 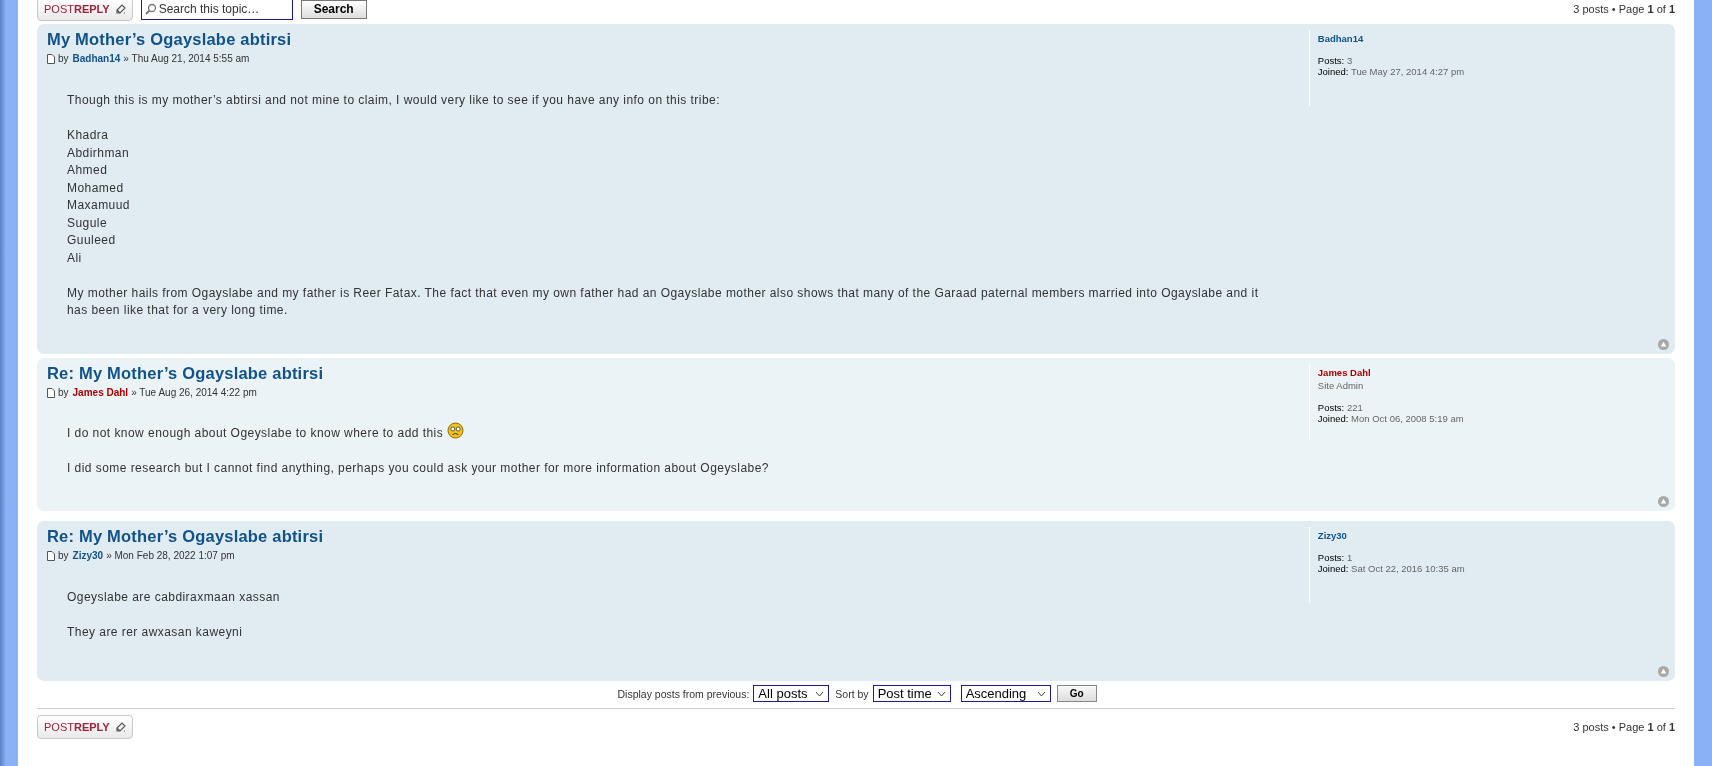 What do you see at coordinates (683, 693) in the screenshot?
I see `display-label: Display posts from previous:` at bounding box center [683, 693].